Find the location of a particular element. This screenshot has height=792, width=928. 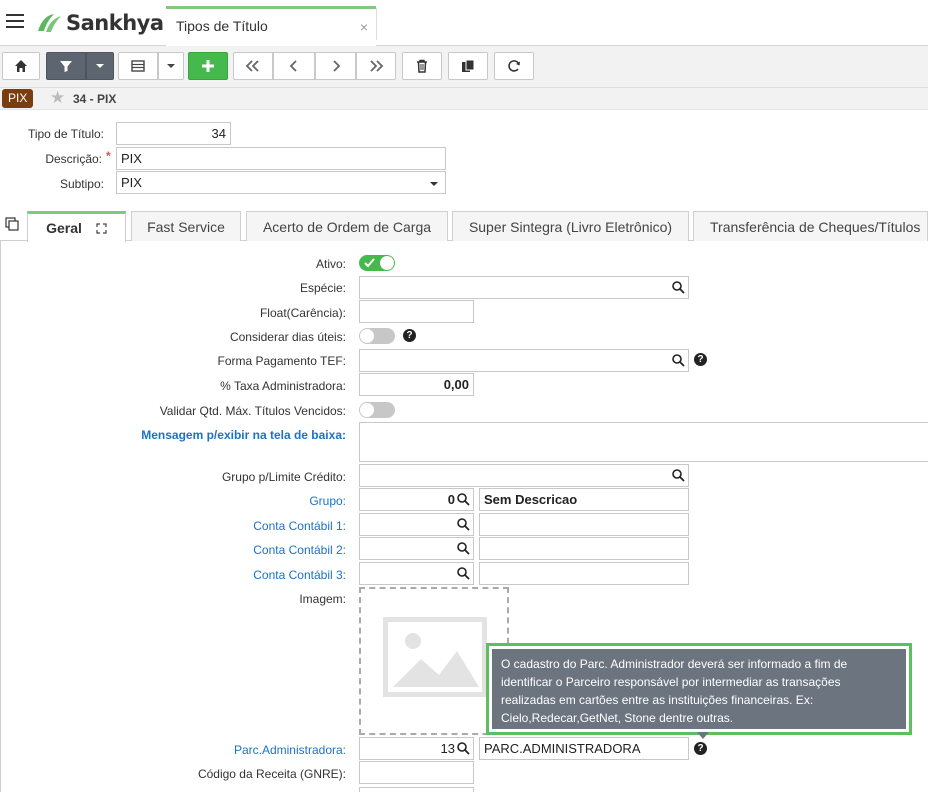

parc-administradora-field: 13 is located at coordinates (416, 748).